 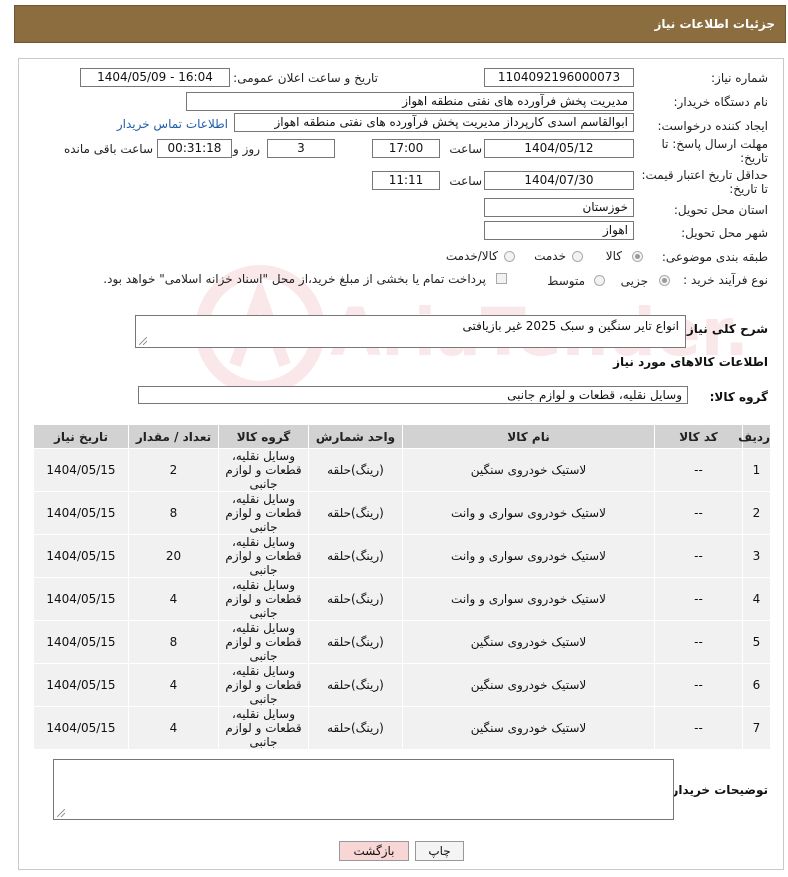 What do you see at coordinates (559, 207) in the screenshot?
I see `province-field: خوزستان` at bounding box center [559, 207].